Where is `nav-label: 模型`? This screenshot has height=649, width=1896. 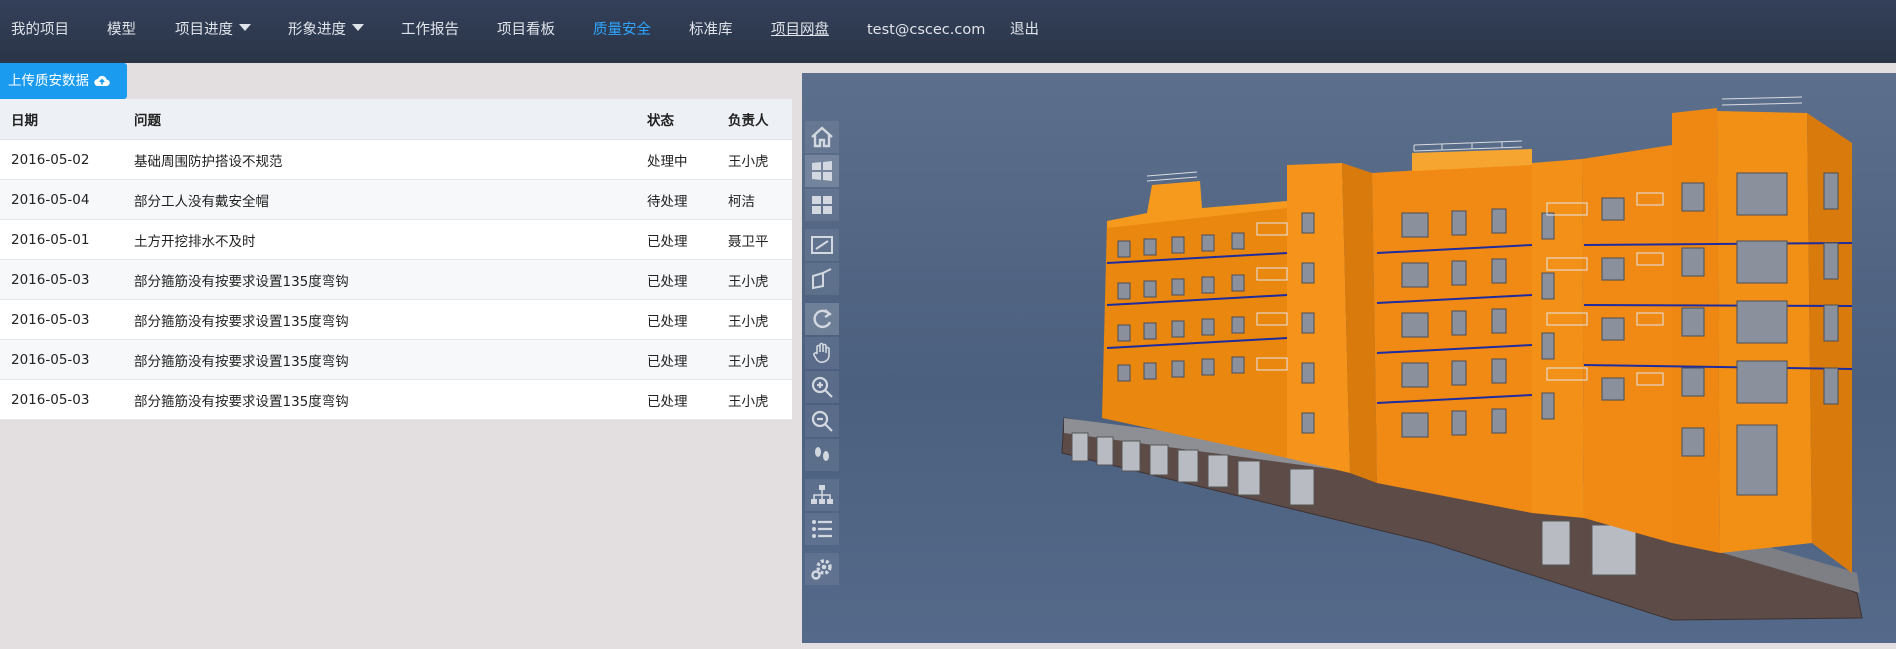 nav-label: 模型 is located at coordinates (121, 30).